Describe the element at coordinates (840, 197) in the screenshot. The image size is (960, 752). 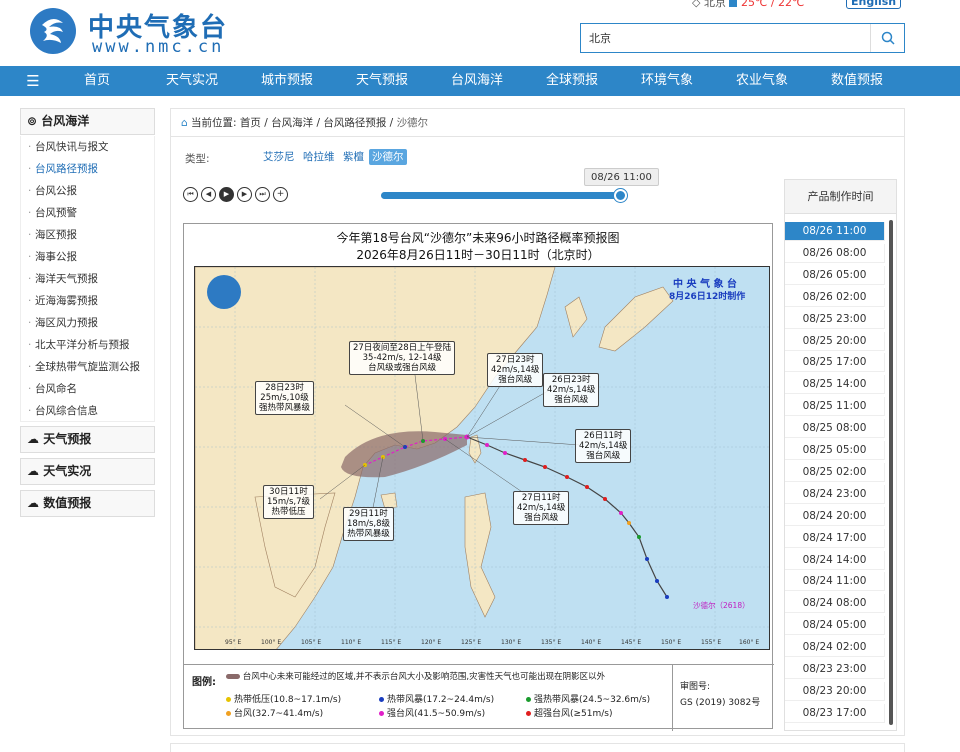
I see `product-panel-title: 产品制作时间` at that location.